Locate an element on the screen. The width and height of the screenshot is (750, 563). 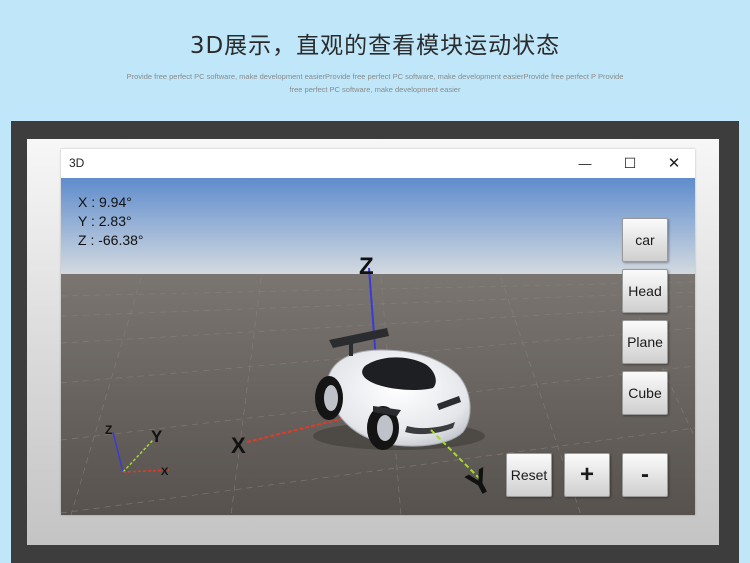
svg-text: Z is located at coordinates (108, 430).